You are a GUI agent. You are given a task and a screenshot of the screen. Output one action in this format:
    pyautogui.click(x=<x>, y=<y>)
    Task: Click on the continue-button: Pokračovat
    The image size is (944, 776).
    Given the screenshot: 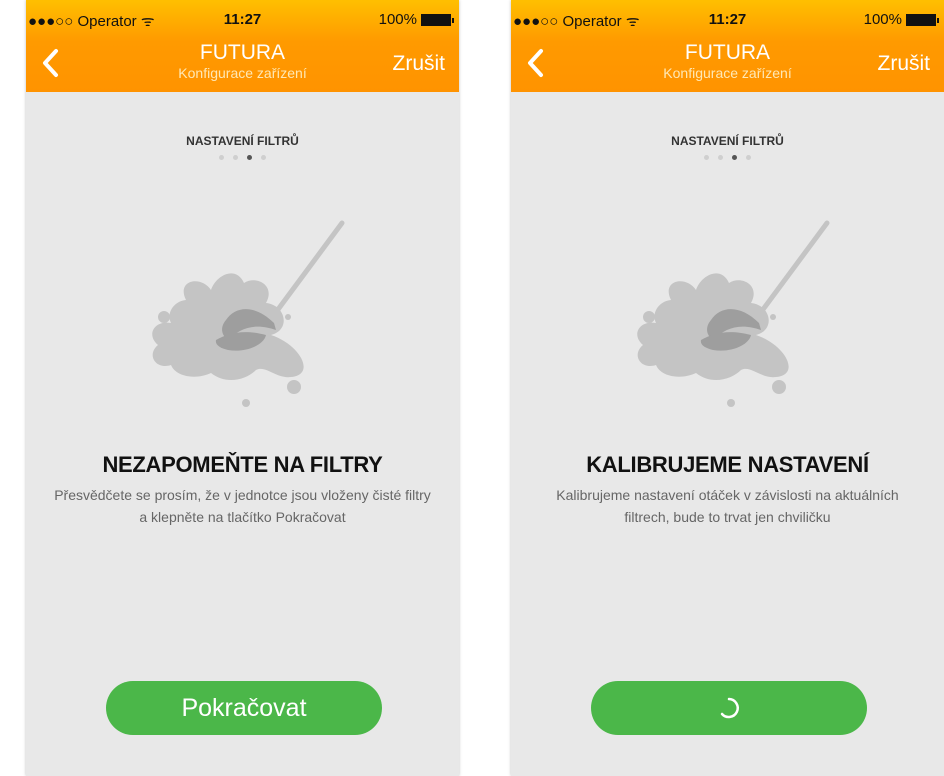 What is the action you would take?
    pyautogui.click(x=244, y=708)
    